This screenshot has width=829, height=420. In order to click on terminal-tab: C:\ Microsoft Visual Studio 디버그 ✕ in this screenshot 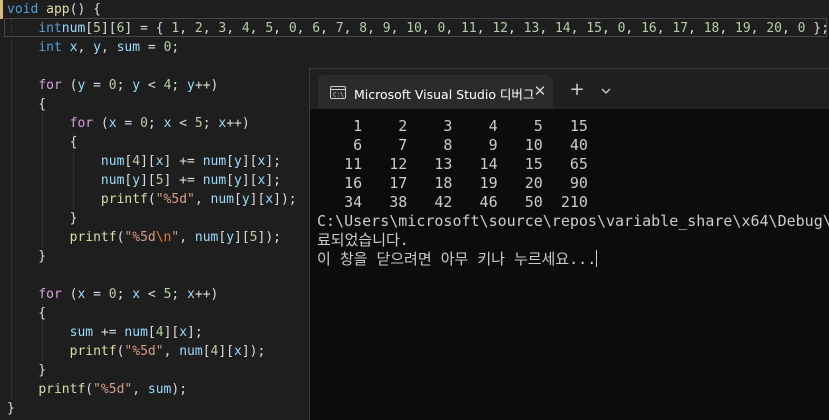, I will do `click(435, 92)`.